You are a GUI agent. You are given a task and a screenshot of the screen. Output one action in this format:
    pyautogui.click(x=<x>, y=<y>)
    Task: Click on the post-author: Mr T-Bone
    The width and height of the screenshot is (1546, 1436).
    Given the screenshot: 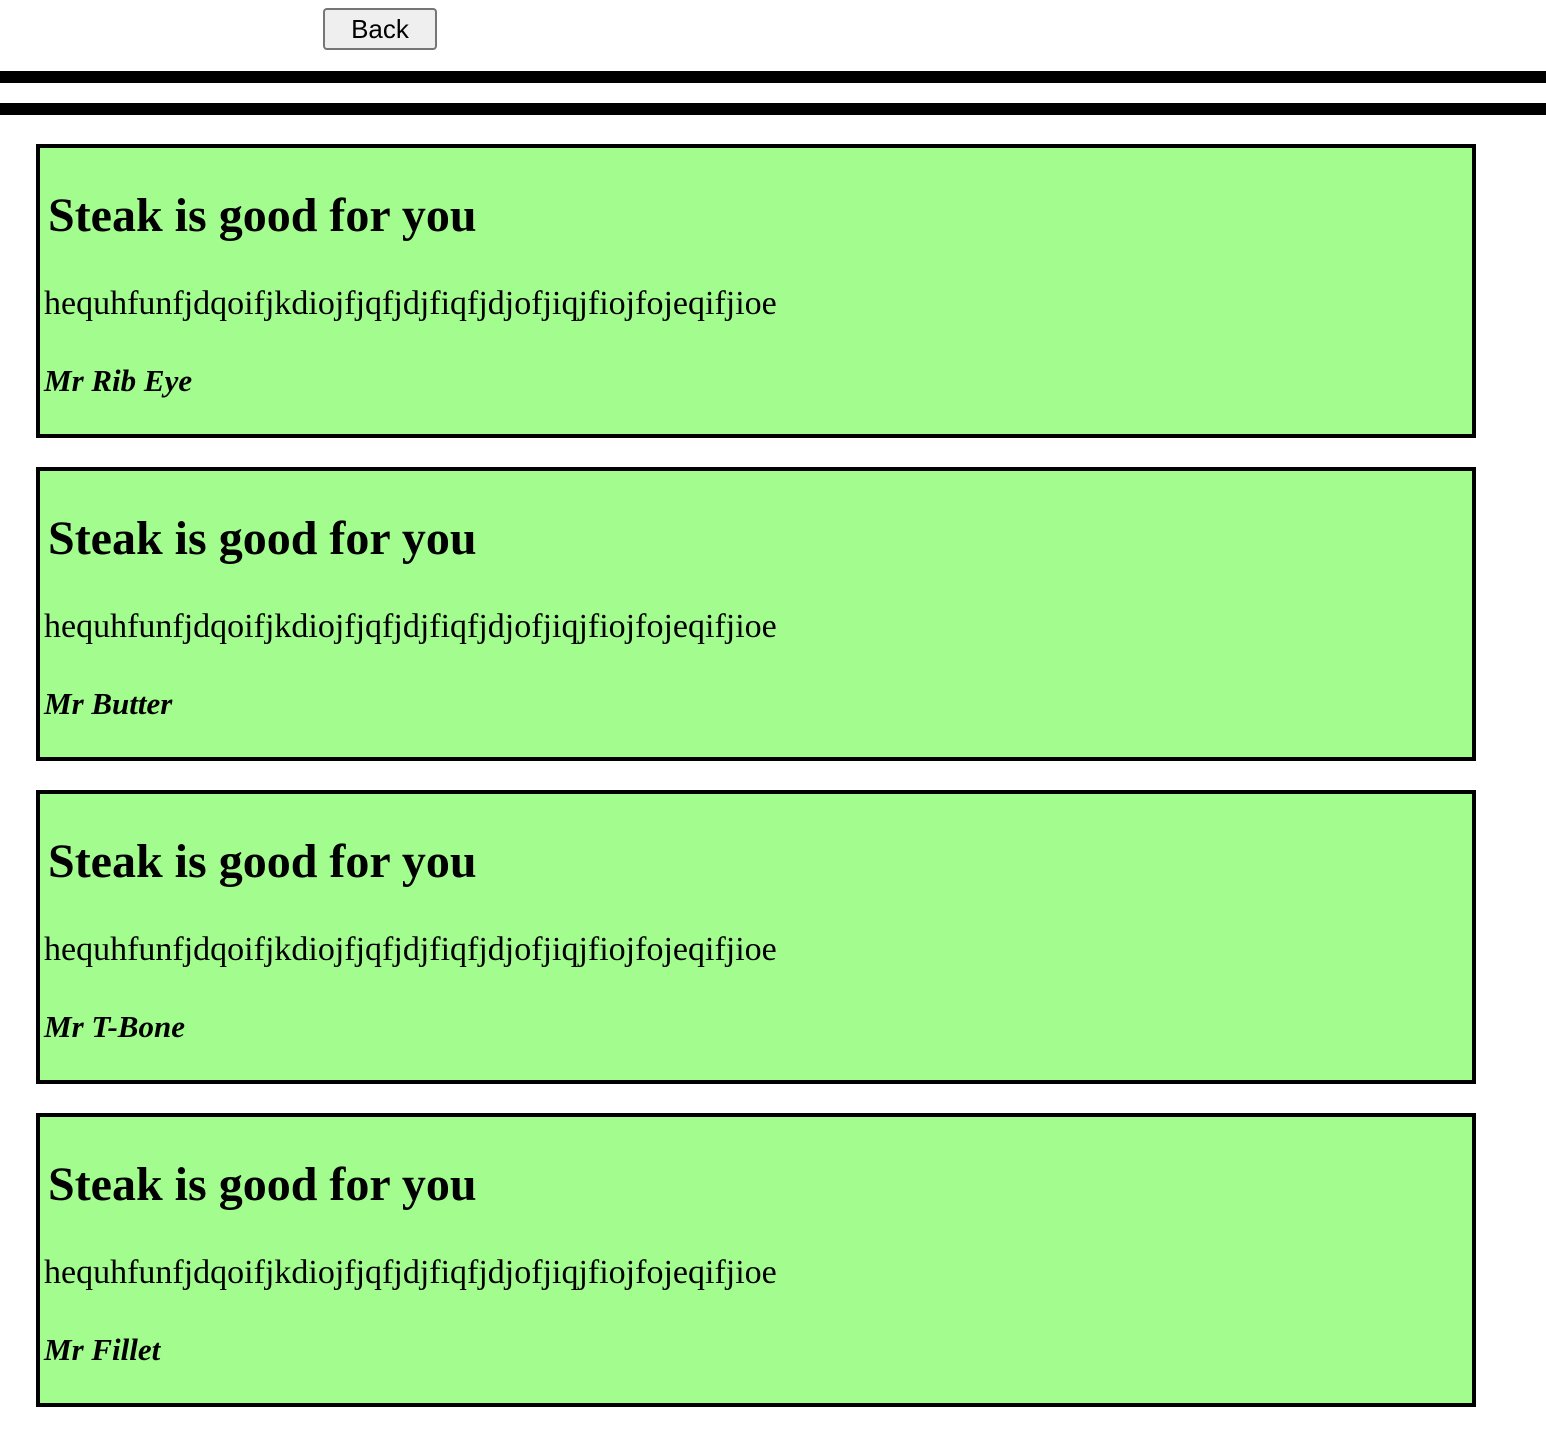 What is the action you would take?
    pyautogui.click(x=114, y=1026)
    